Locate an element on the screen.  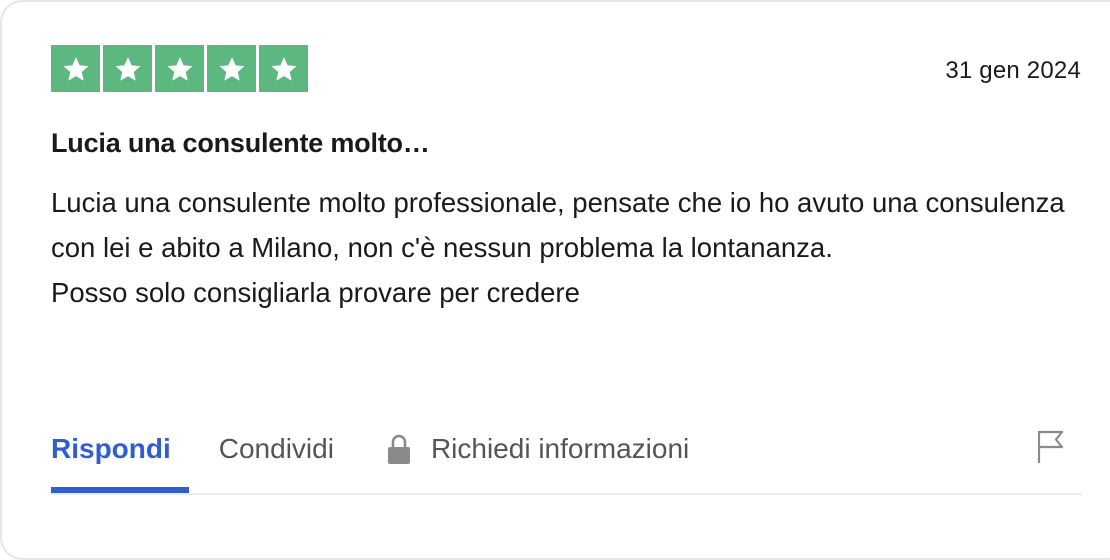
share-label: Condividi is located at coordinates (276, 448).